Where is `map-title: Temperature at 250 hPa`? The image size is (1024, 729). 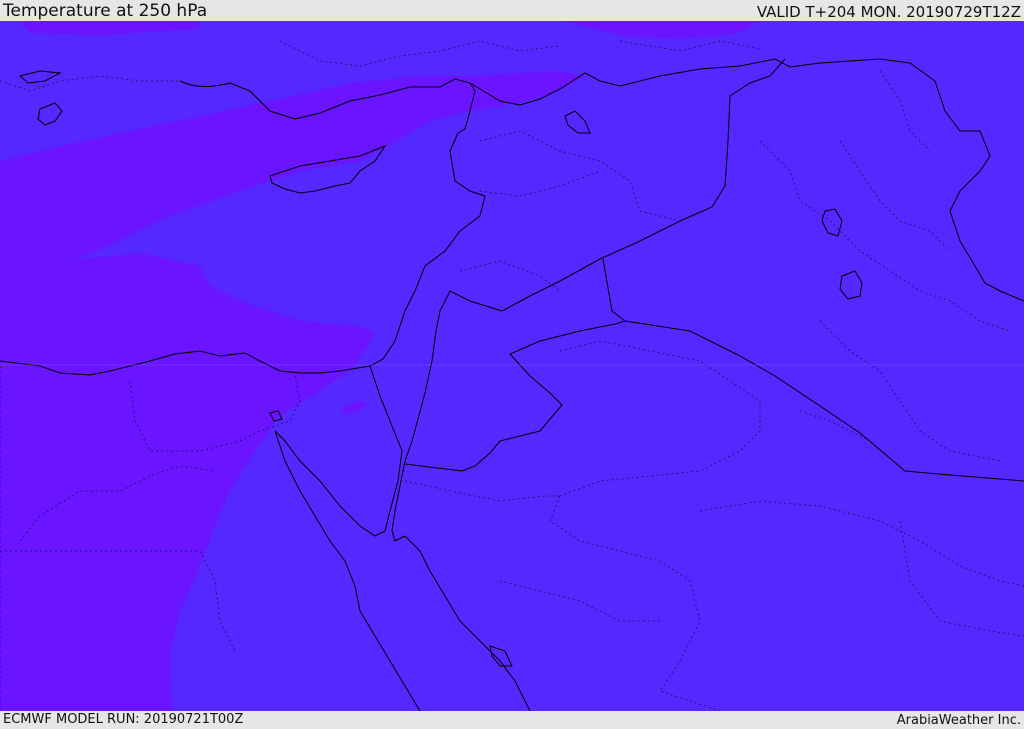
map-title: Temperature at 250 hPa is located at coordinates (105, 11).